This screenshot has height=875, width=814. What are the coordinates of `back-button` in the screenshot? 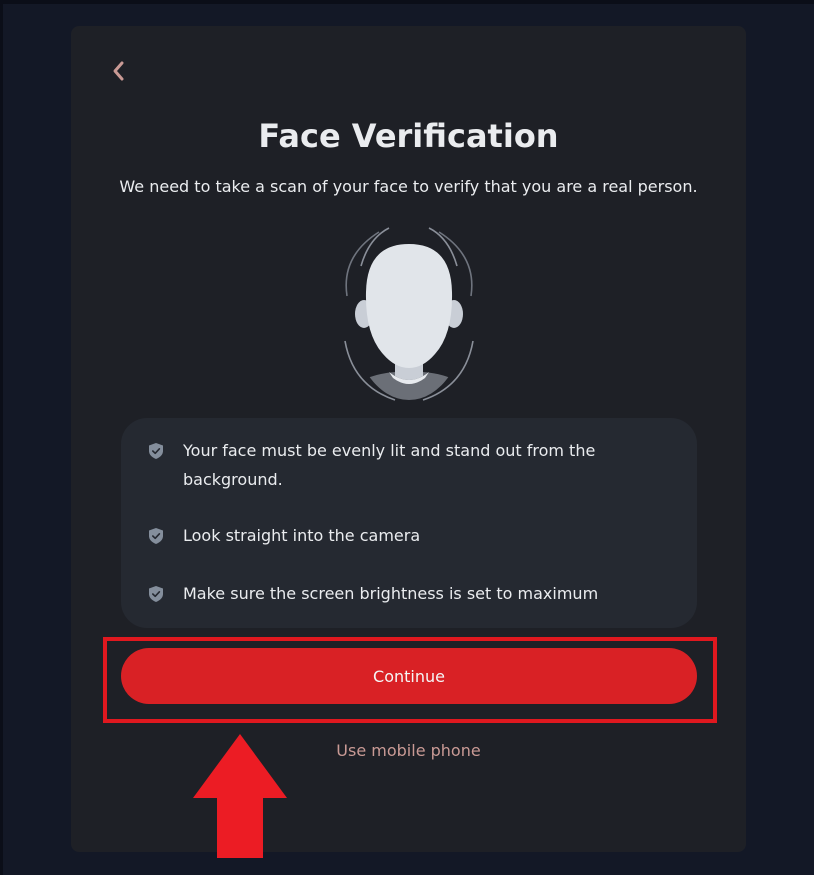 It's located at (118, 71).